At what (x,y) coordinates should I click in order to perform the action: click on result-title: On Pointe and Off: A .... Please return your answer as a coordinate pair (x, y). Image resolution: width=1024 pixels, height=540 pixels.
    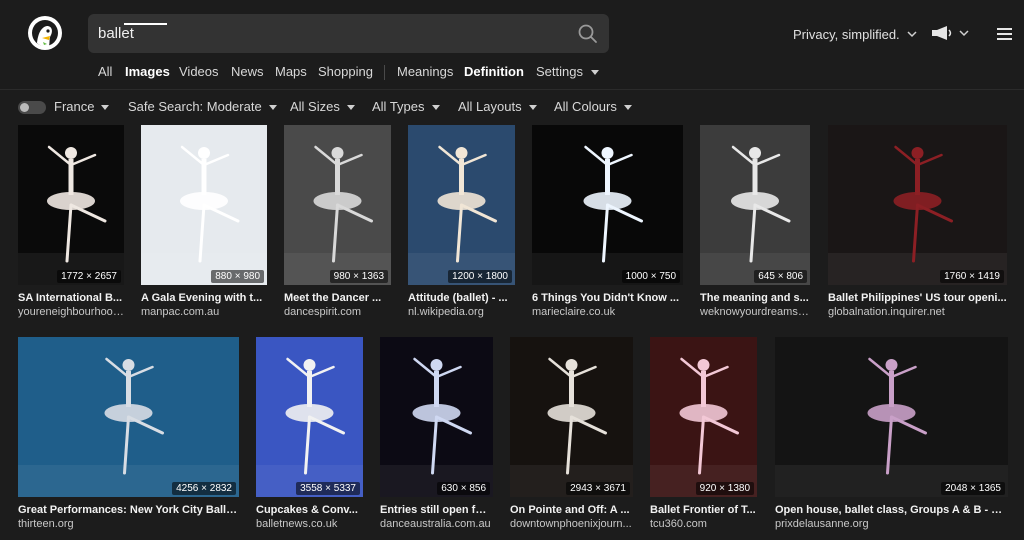
    Looking at the image, I should click on (571, 510).